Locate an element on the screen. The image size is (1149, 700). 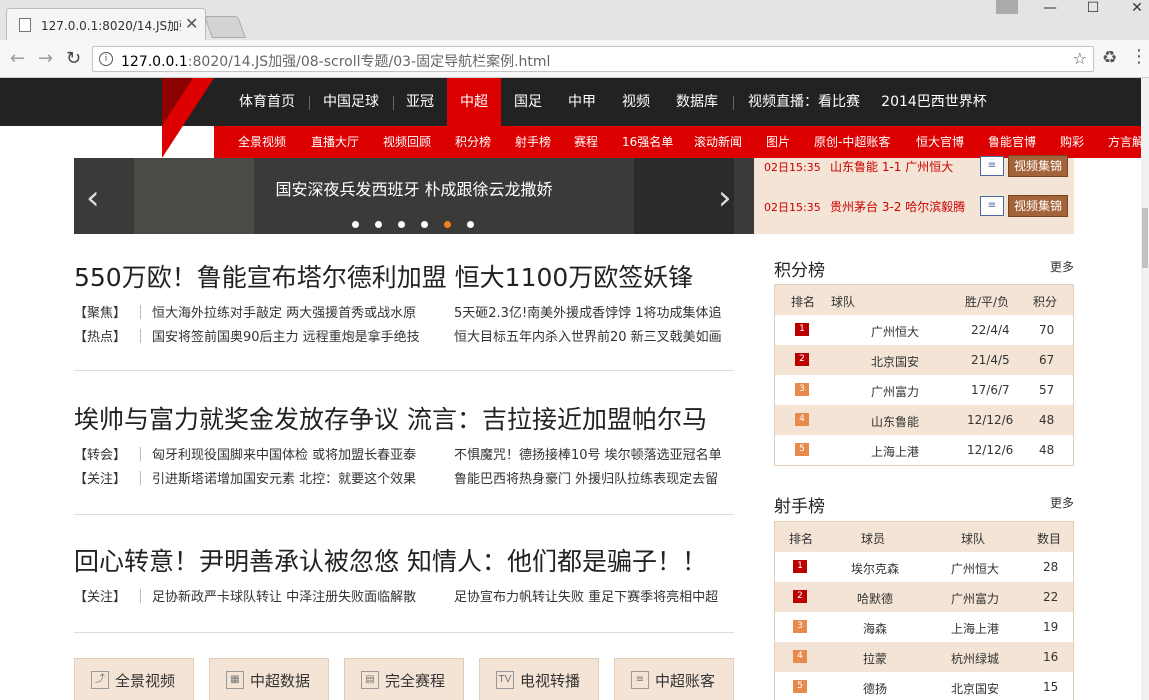
user-profile-icon is located at coordinates (1007, 7).